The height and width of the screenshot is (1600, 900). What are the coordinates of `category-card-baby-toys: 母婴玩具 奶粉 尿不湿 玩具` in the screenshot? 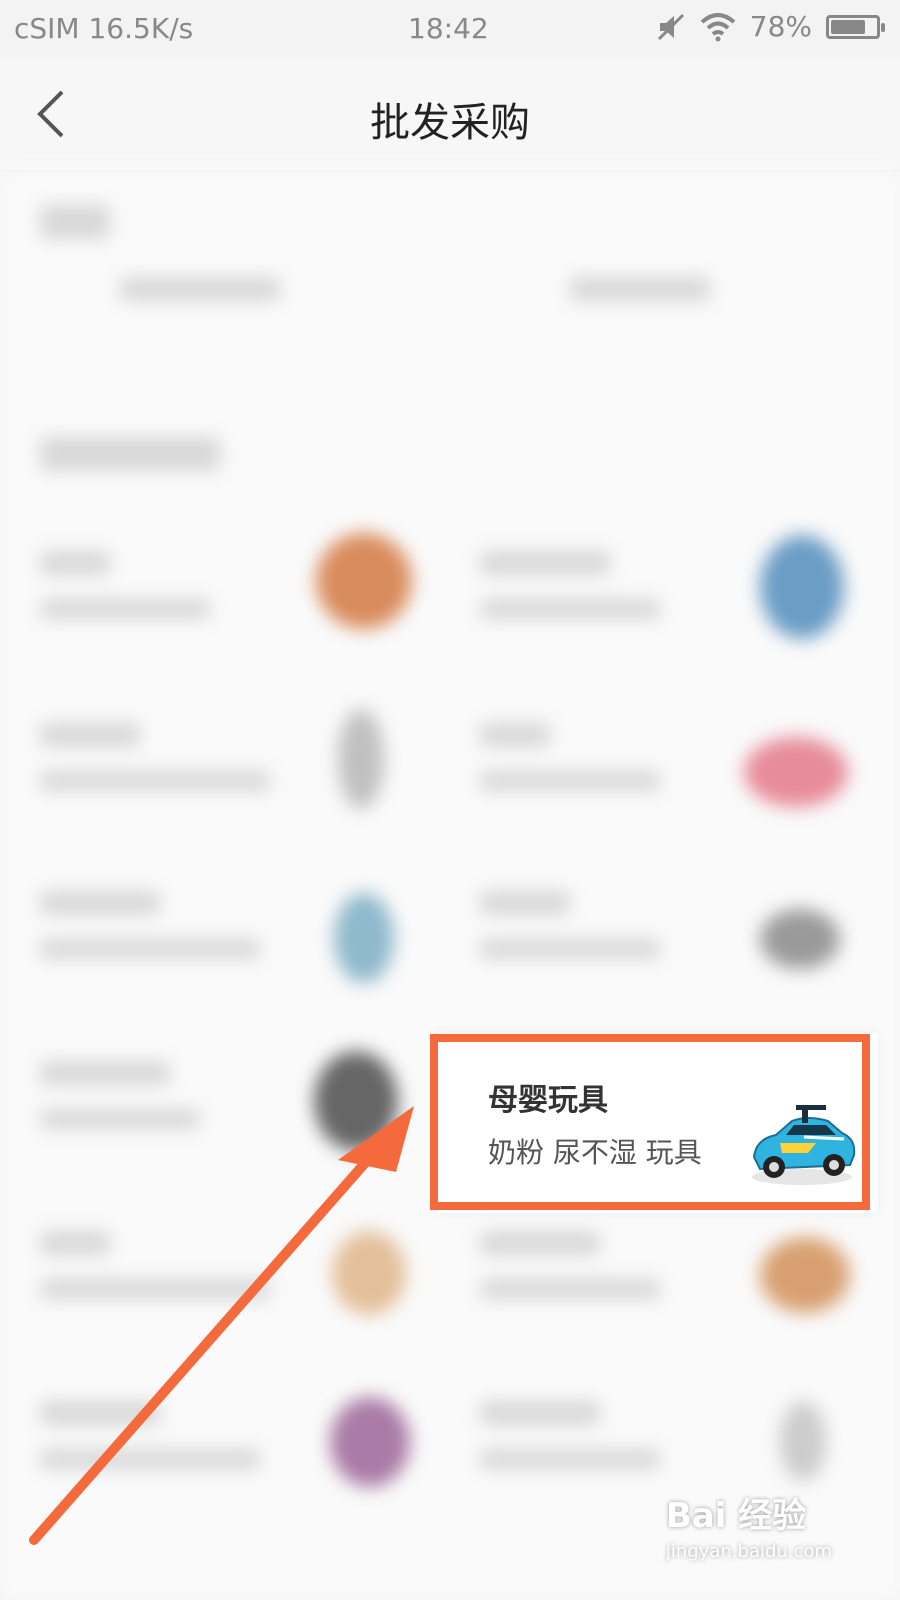 It's located at (658, 1123).